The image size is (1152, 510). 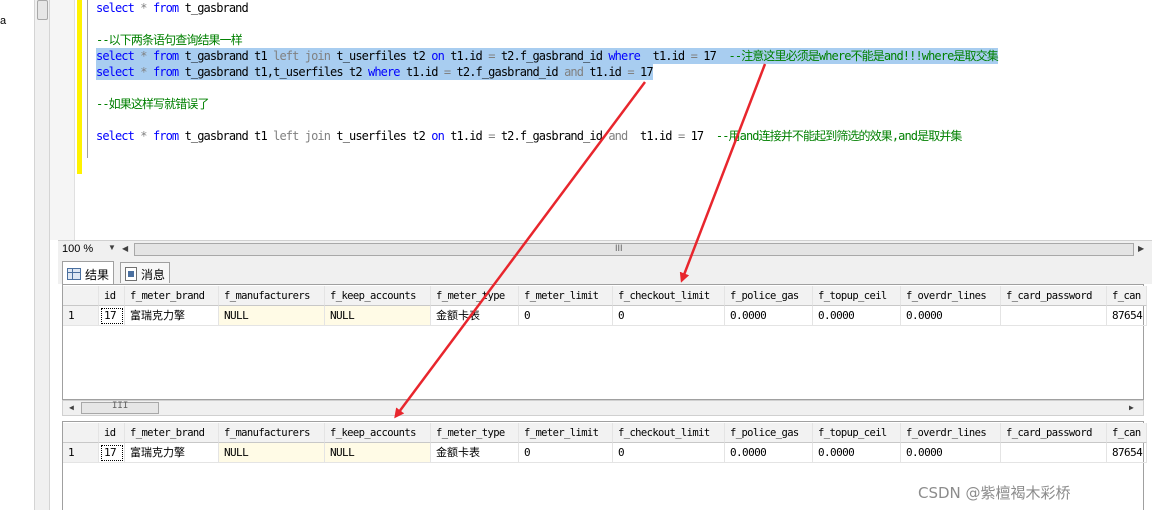 I want to click on grid-scroll-thumb: III, so click(x=120, y=407).